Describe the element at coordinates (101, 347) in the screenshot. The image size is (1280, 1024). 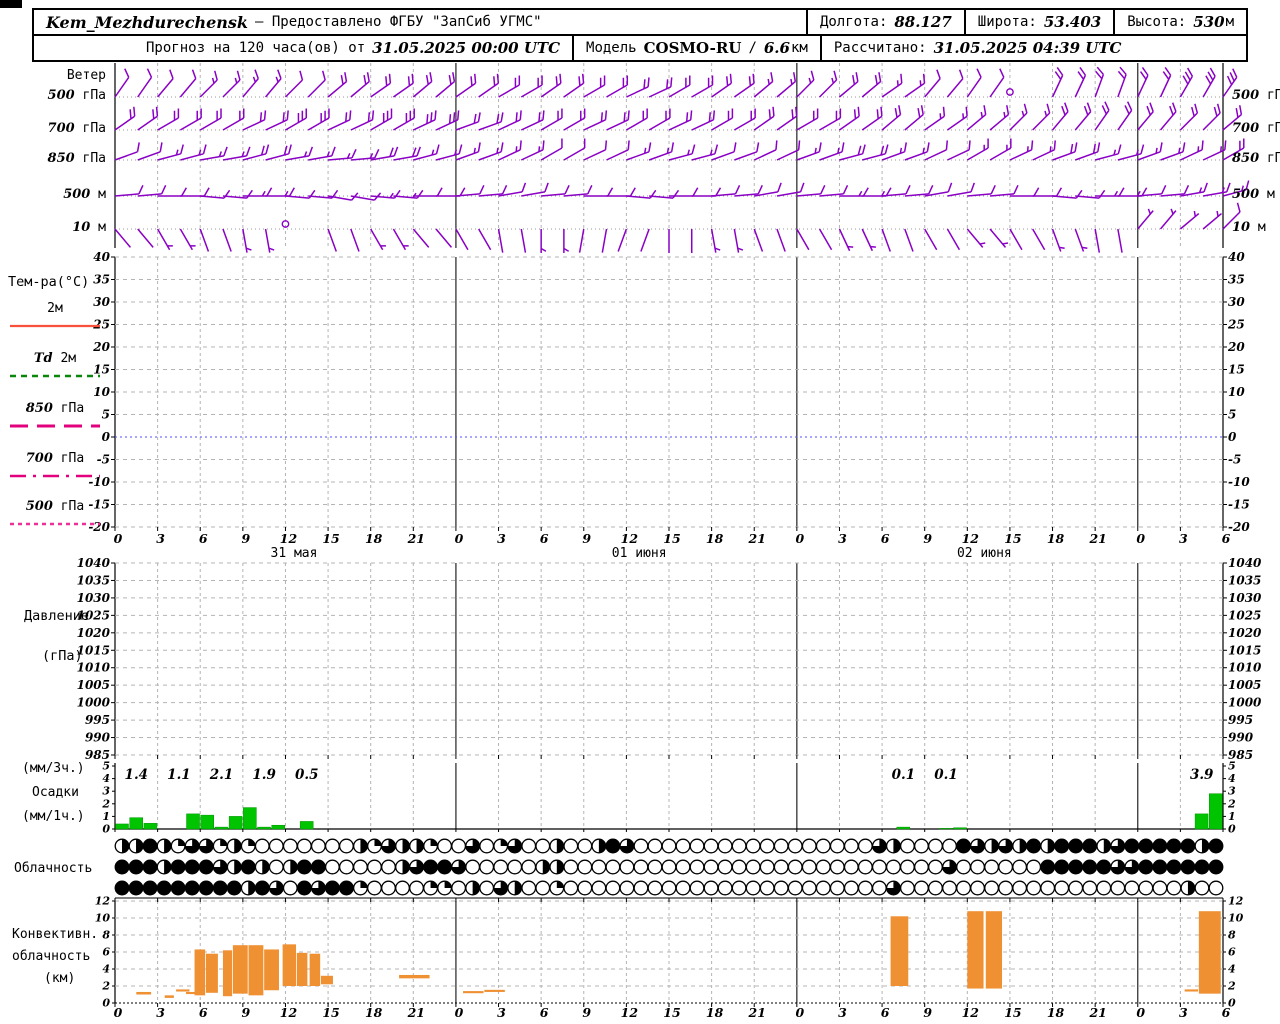
I see `svg-text: 20` at that location.